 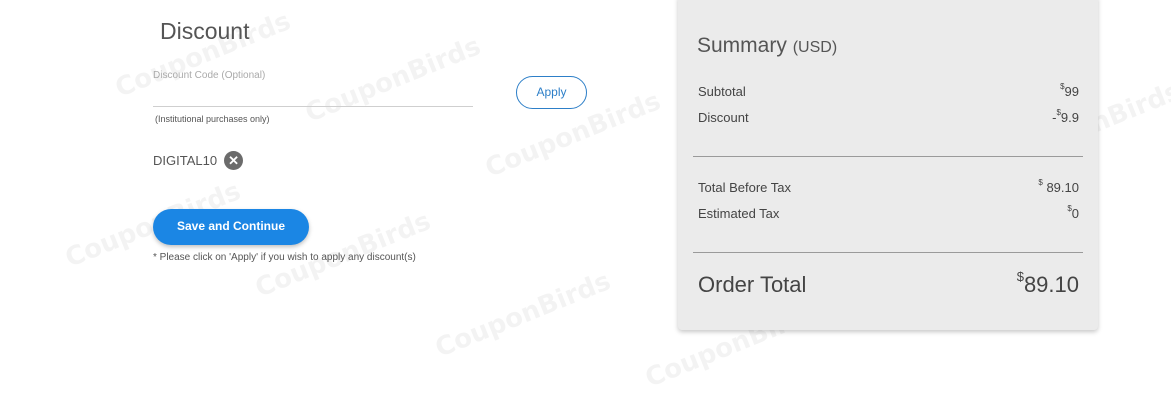 What do you see at coordinates (186, 75) in the screenshot?
I see `discount-code-label-text: Discount Code` at bounding box center [186, 75].